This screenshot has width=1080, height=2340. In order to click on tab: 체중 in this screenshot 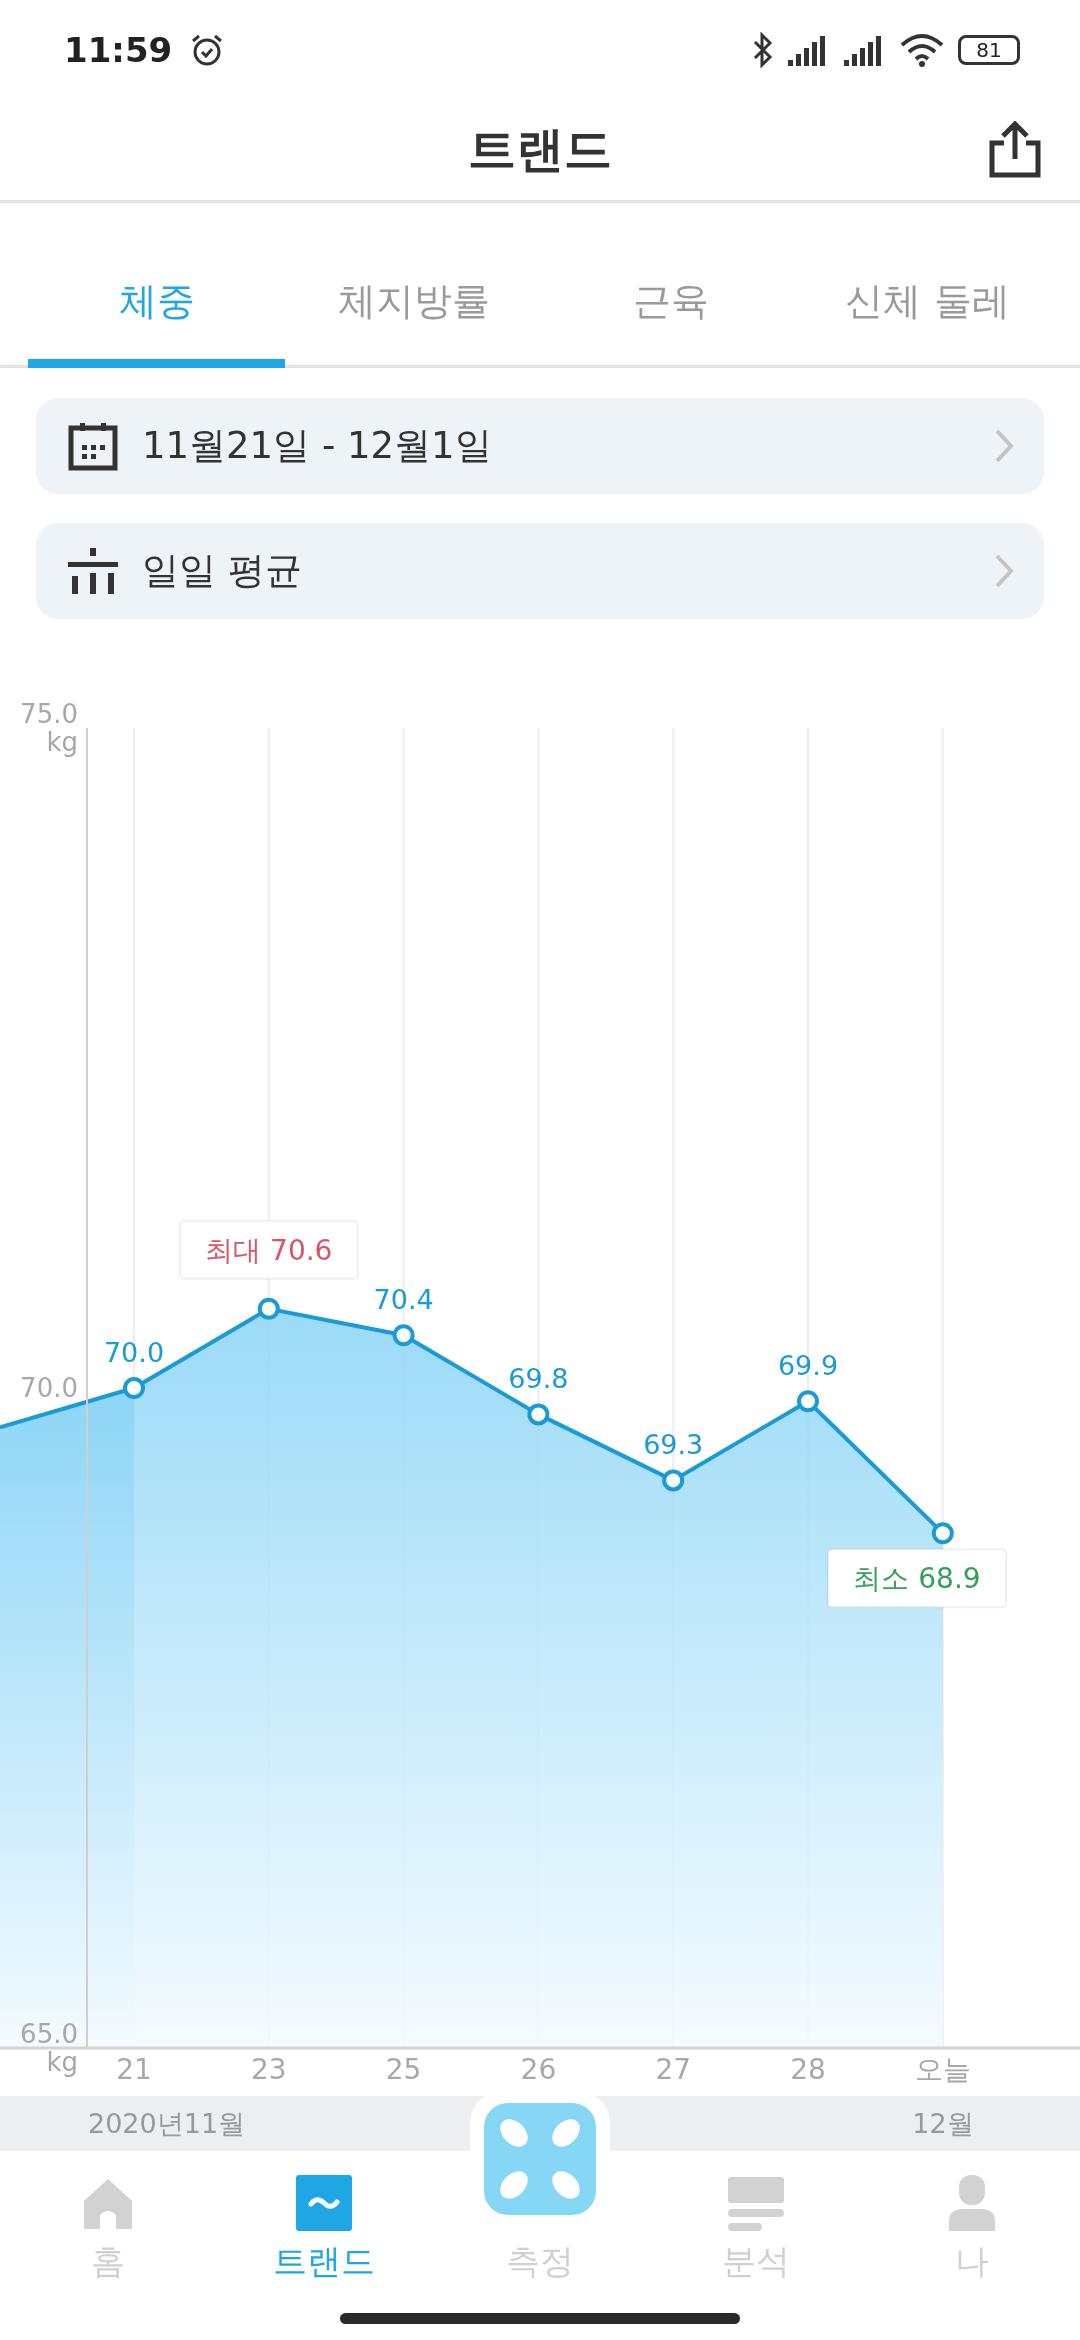, I will do `click(156, 285)`.